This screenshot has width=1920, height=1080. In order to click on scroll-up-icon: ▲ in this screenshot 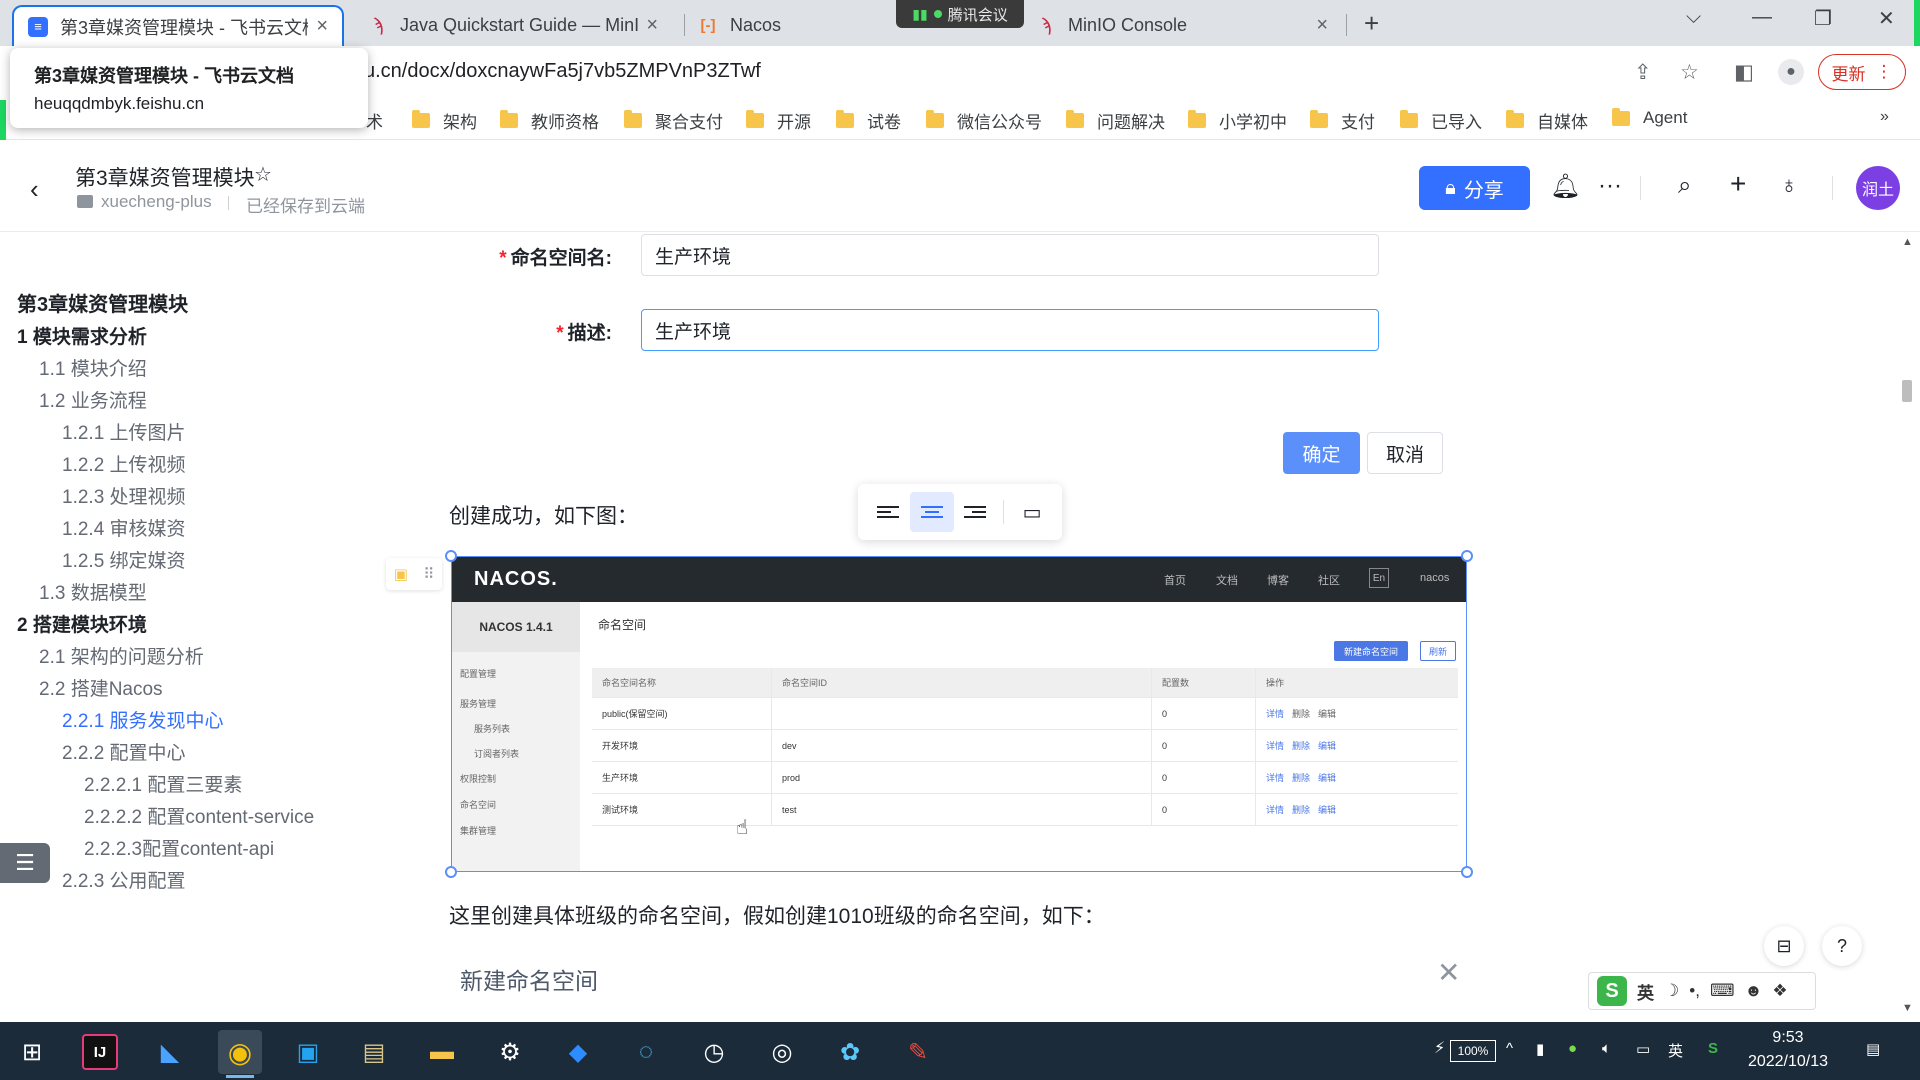, I will do `click(1907, 242)`.